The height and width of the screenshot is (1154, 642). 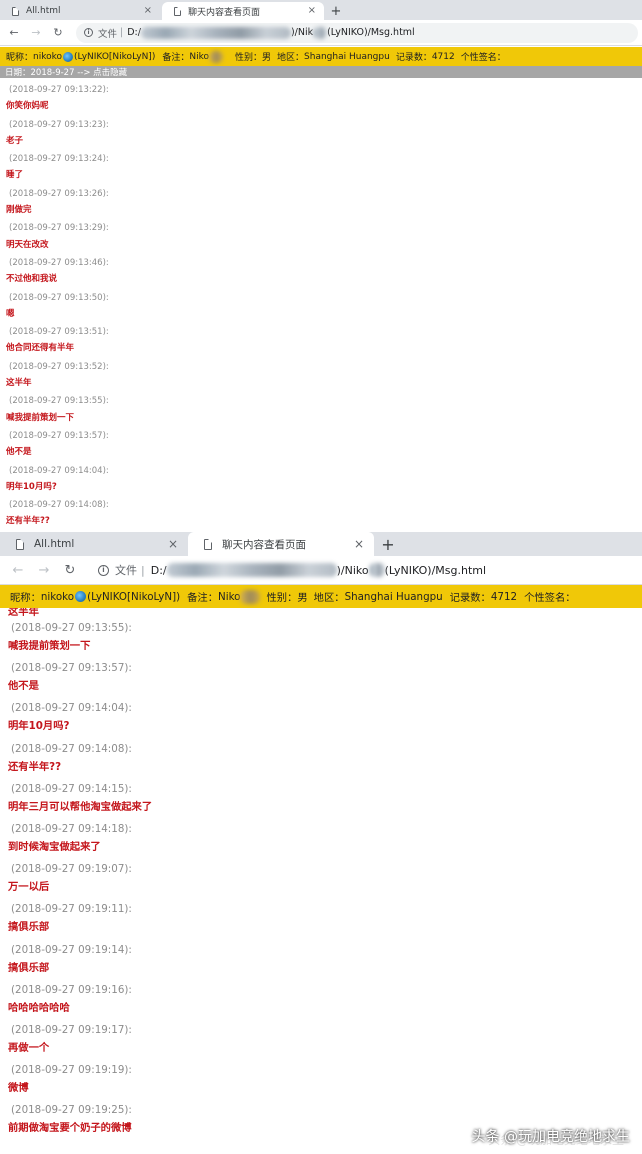 I want to click on message-text: 老子, so click(x=15, y=140).